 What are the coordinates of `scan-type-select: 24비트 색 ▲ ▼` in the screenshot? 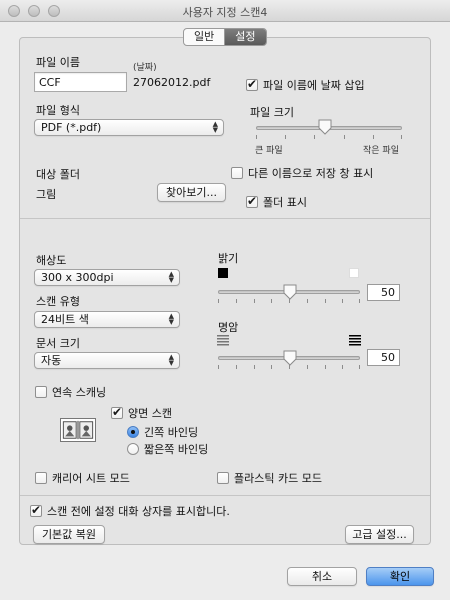 It's located at (107, 319).